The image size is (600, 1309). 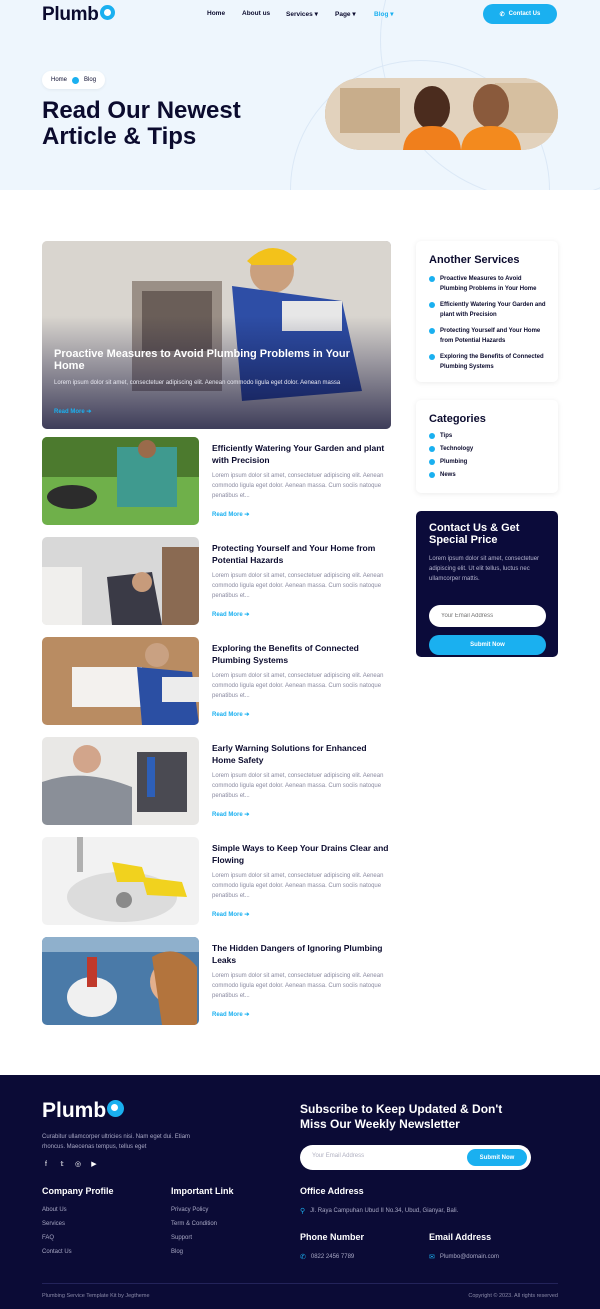 I want to click on footer-logo: Plumb, so click(x=83, y=1111).